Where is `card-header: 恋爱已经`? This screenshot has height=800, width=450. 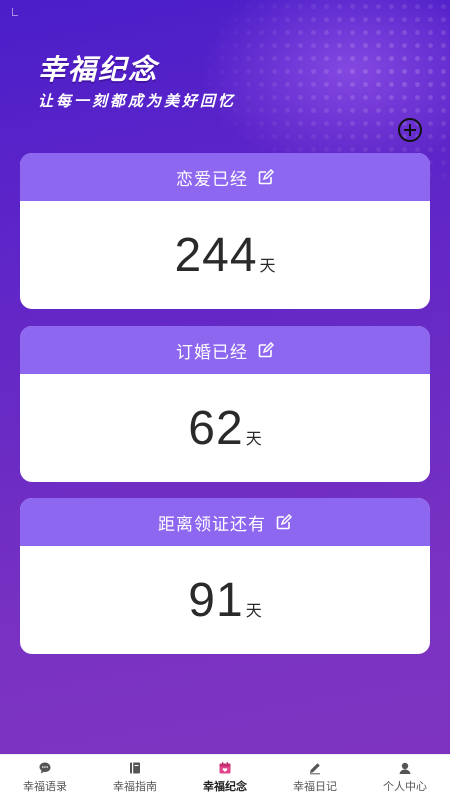
card-header: 恋爱已经 is located at coordinates (225, 177).